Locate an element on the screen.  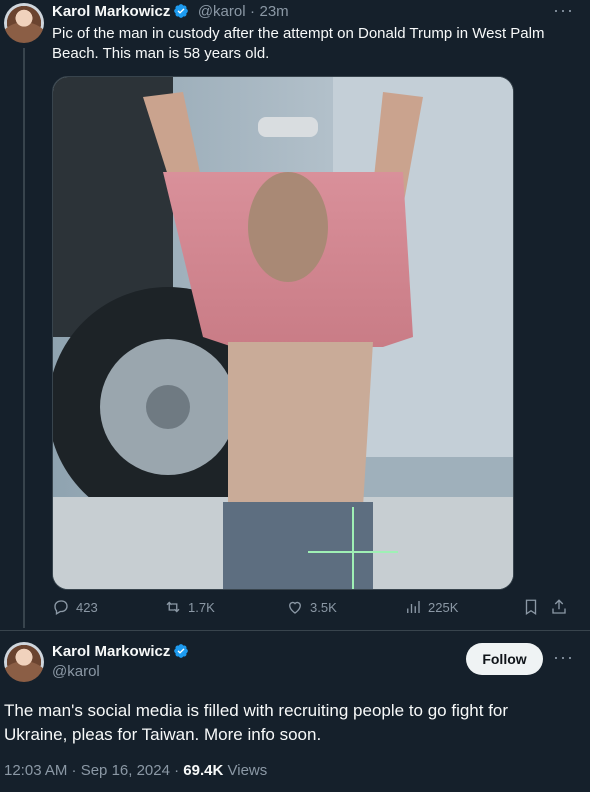
repost-icon is located at coordinates (173, 607).